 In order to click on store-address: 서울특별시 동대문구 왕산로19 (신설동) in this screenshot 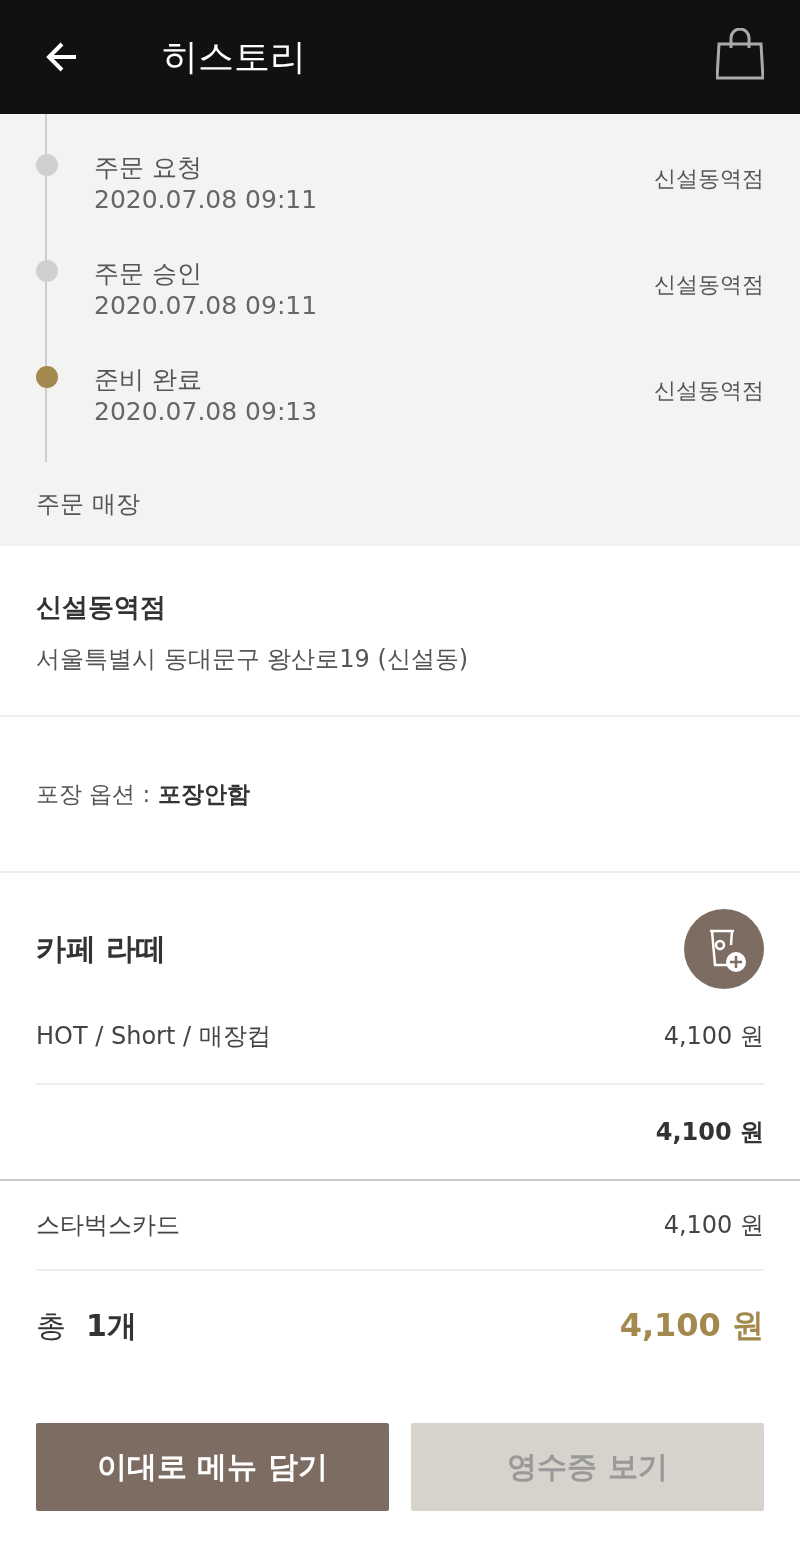, I will do `click(253, 659)`.